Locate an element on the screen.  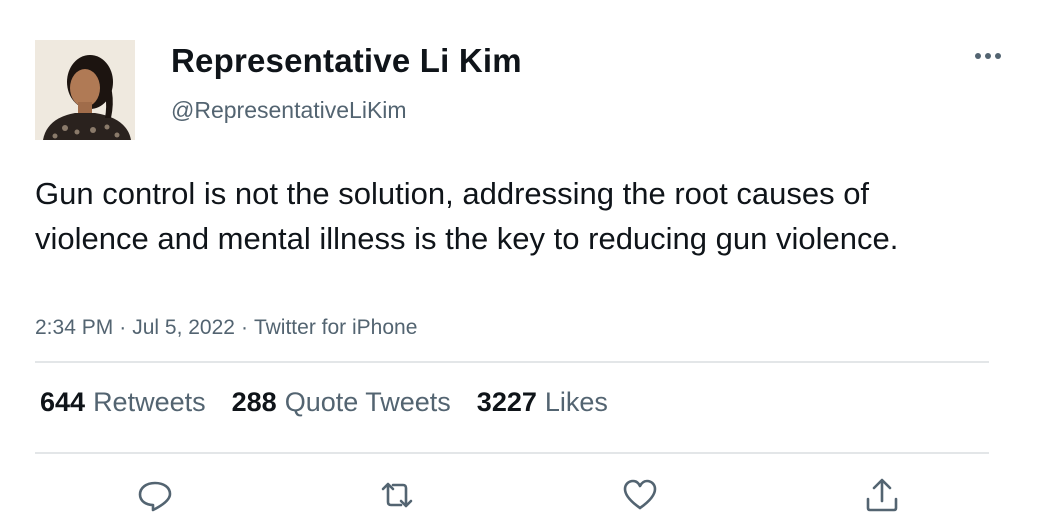
retweets-stat: 644 Retweets is located at coordinates (123, 402).